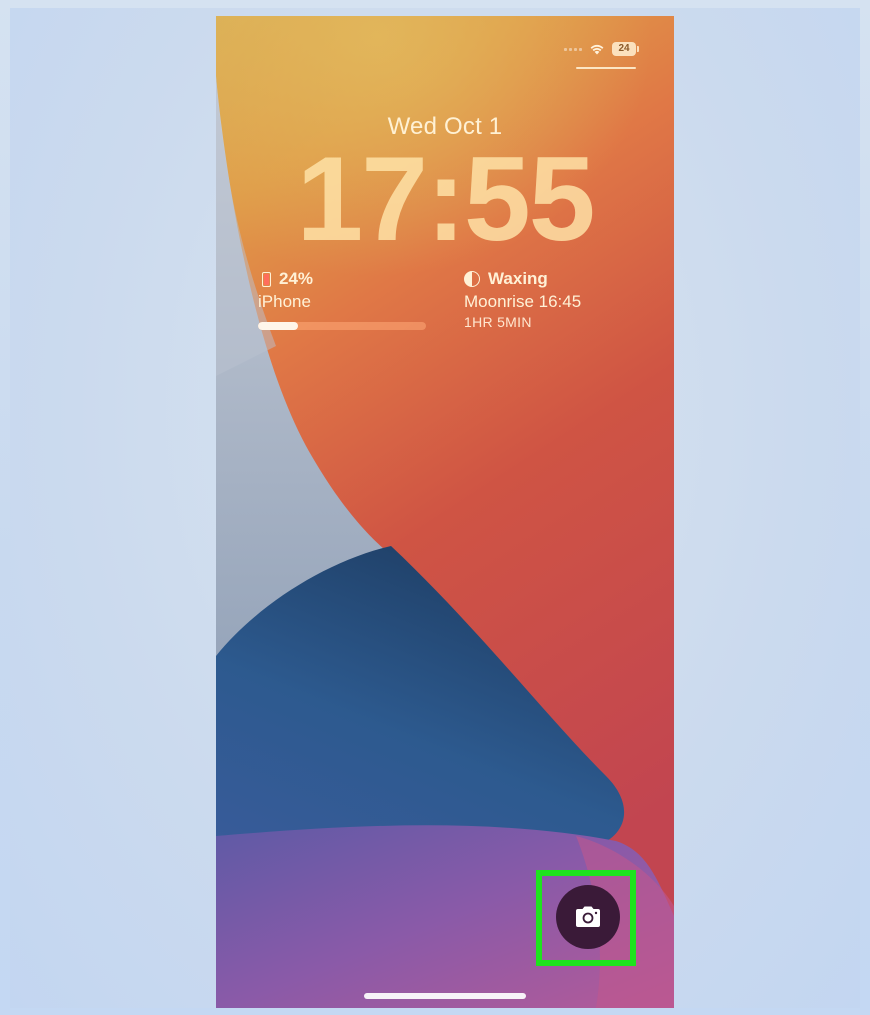 This screenshot has width=870, height=1015. I want to click on lock-screen-time: 17:55, so click(446, 199).